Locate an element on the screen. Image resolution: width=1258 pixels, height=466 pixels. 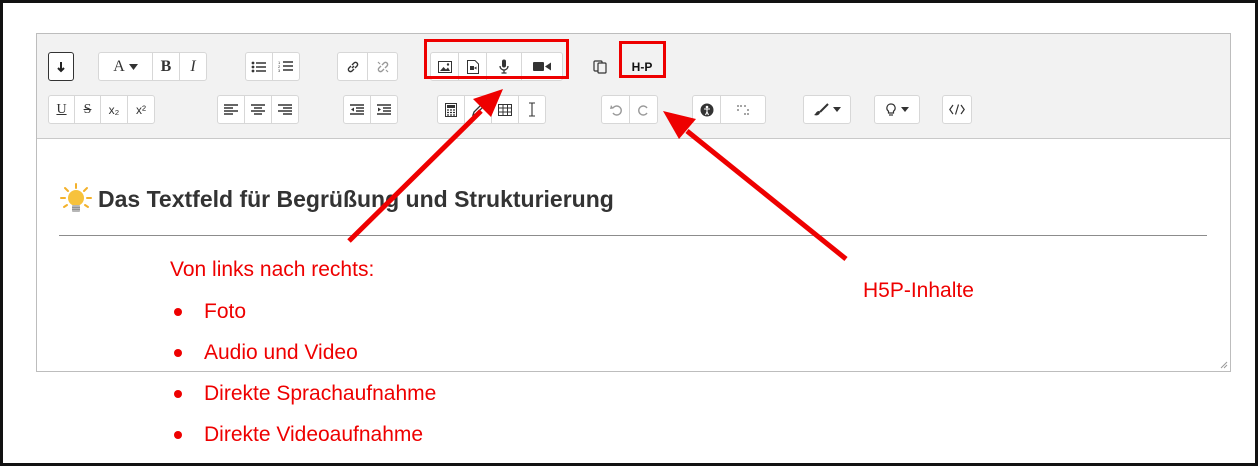
arrow-to-h5p-line is located at coordinates (766, 195).